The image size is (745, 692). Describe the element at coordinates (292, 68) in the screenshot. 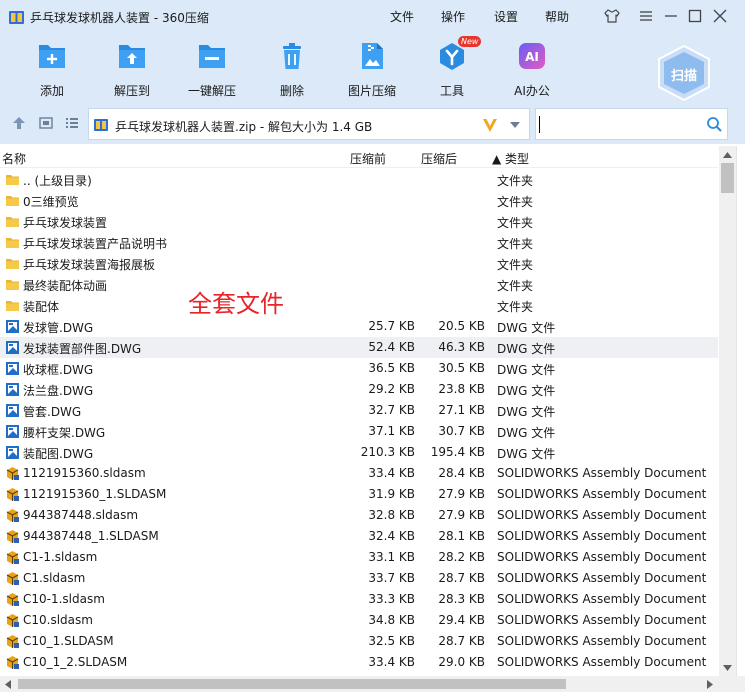

I see `delete-button: 删除` at that location.